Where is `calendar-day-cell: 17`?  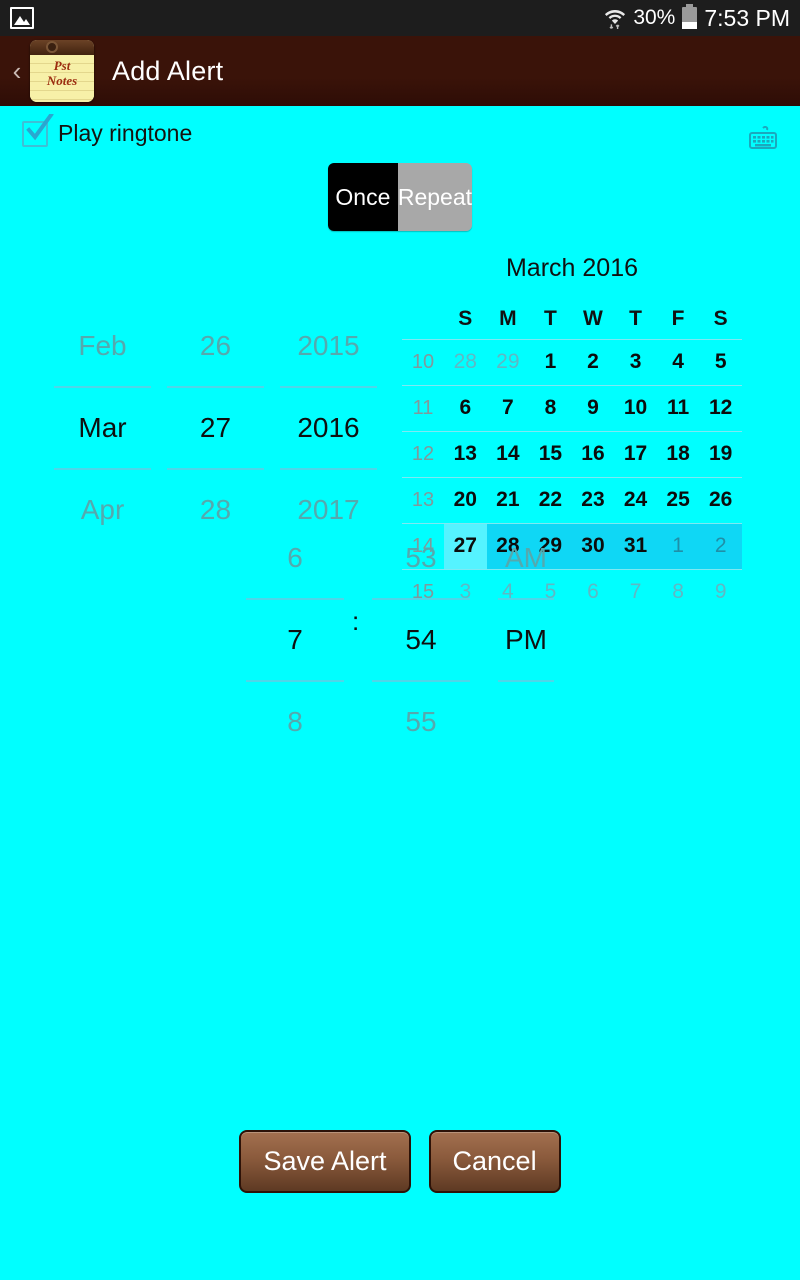
calendar-day-cell: 17 is located at coordinates (635, 453).